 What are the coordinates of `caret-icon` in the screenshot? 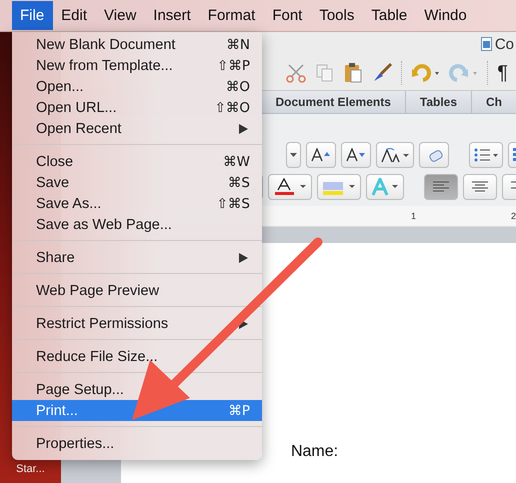 It's located at (293, 155).